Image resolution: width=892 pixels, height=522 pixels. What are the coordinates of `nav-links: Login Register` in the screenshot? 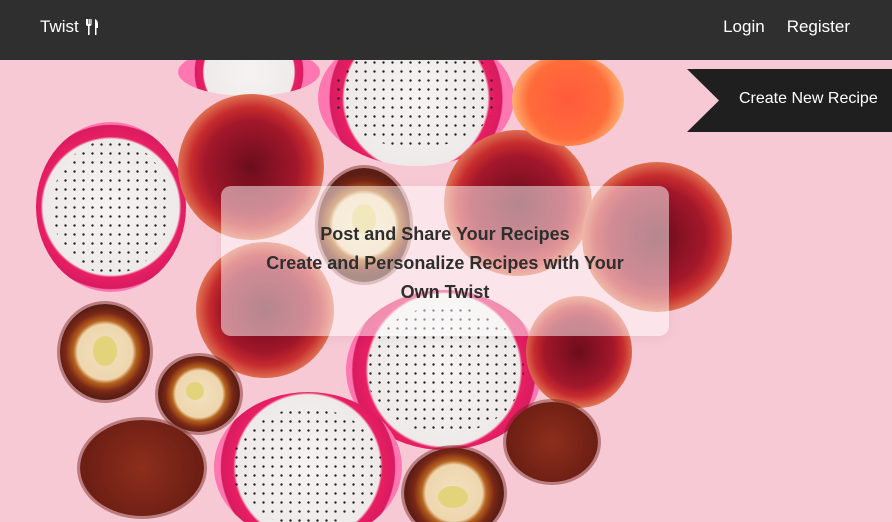 It's located at (786, 27).